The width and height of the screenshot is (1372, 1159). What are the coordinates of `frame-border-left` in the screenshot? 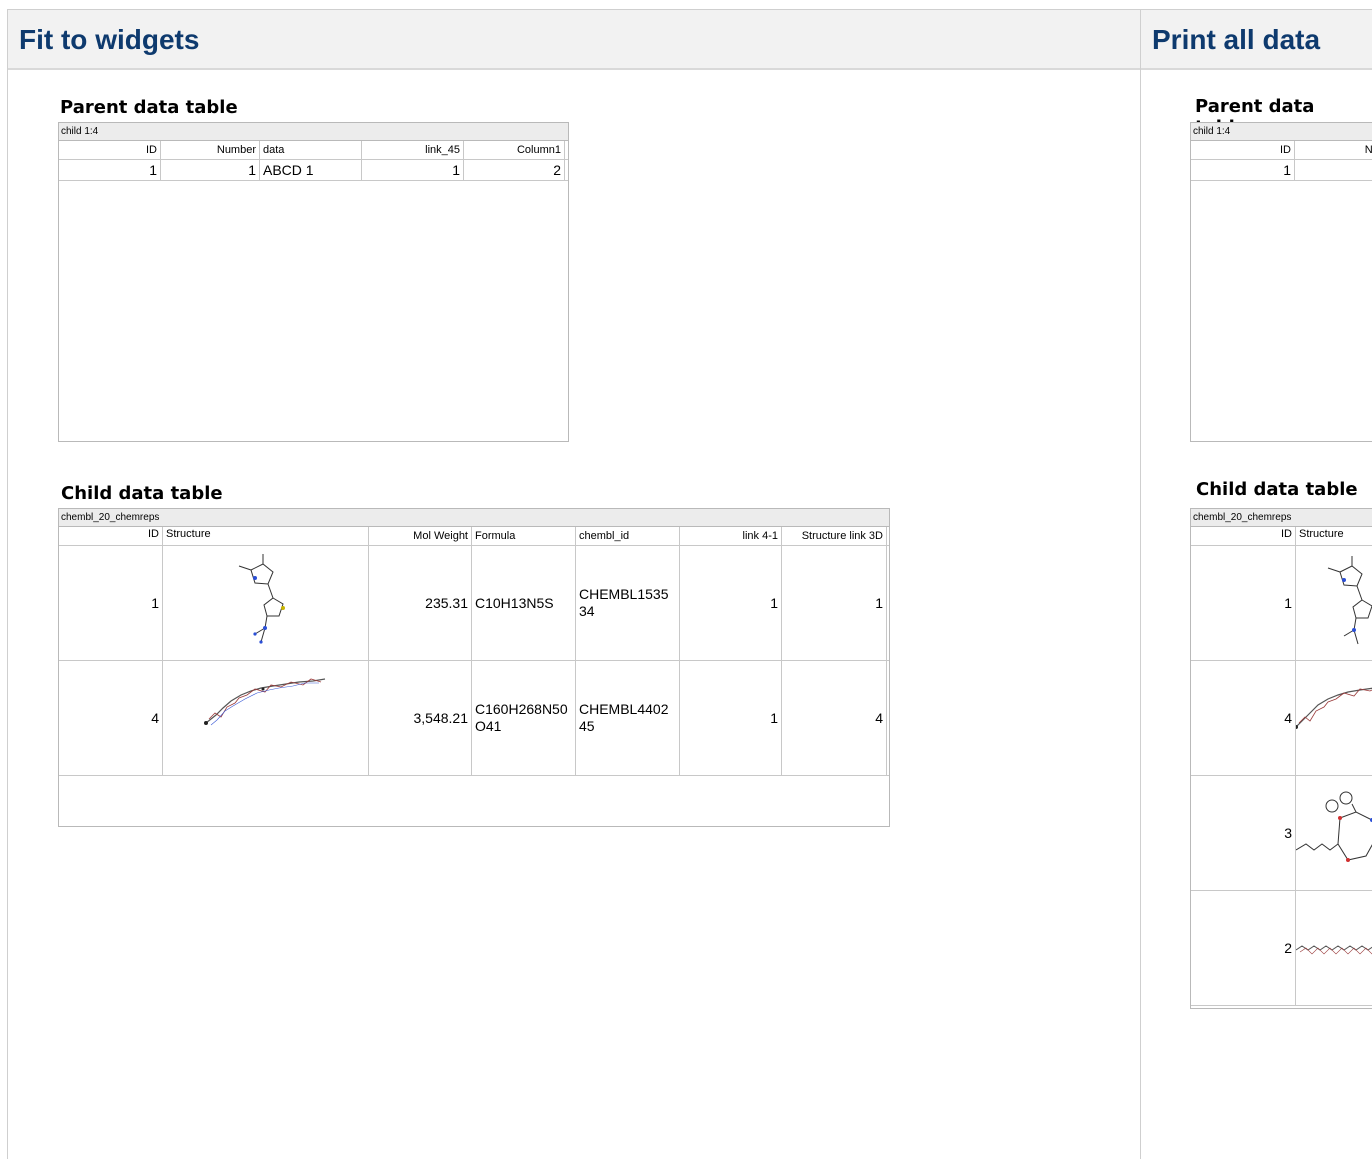 It's located at (7, 584).